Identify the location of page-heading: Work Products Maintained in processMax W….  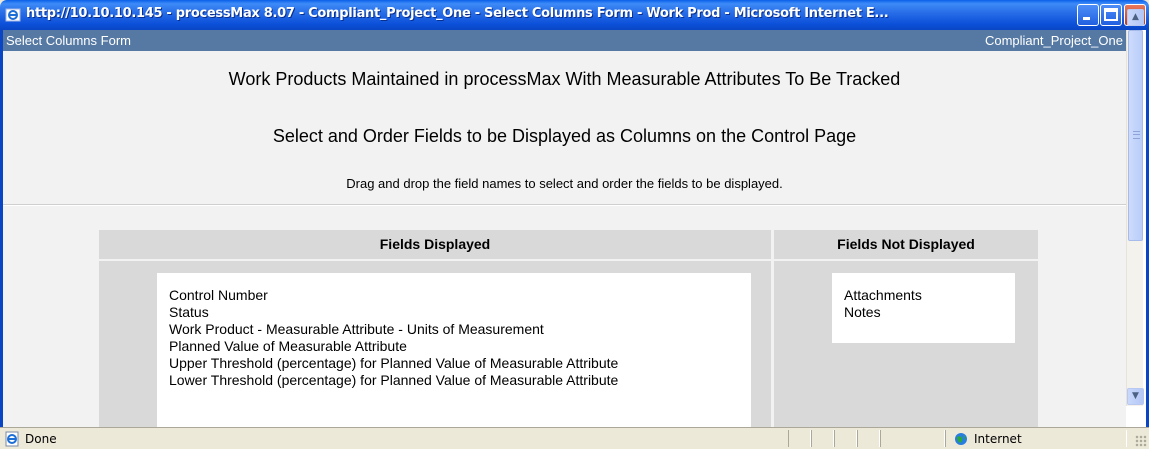
(564, 79).